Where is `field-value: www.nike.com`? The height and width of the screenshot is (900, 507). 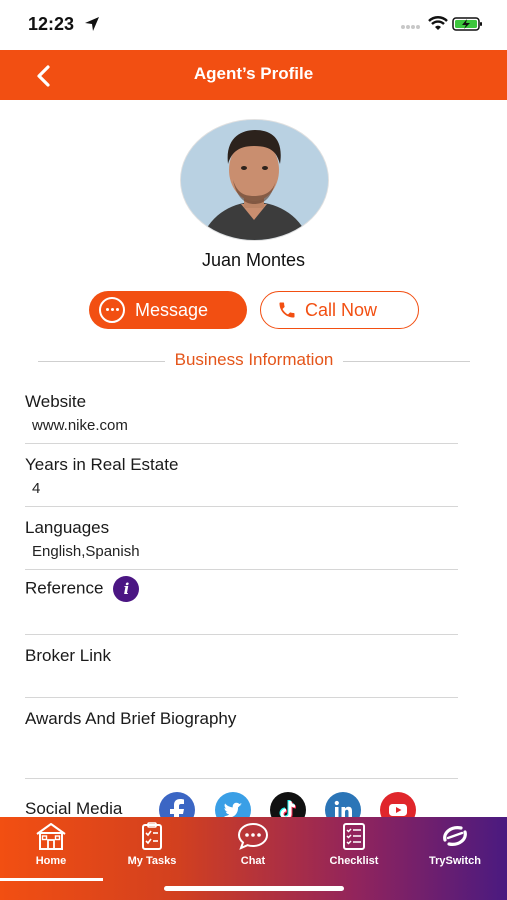 field-value: www.nike.com is located at coordinates (80, 425).